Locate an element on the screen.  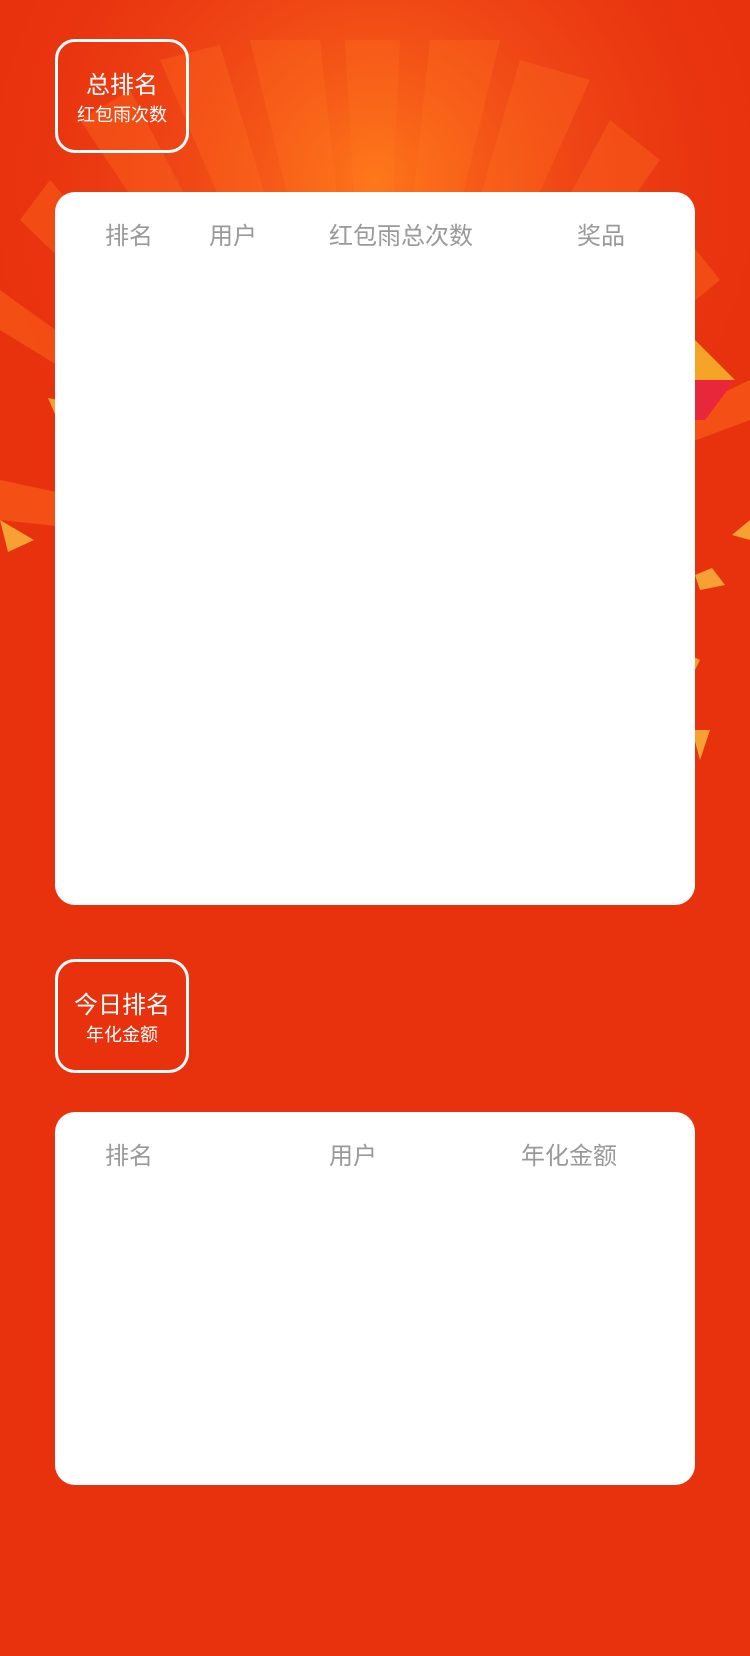
column-header-rain-count: 红包雨总次数 is located at coordinates (401, 236).